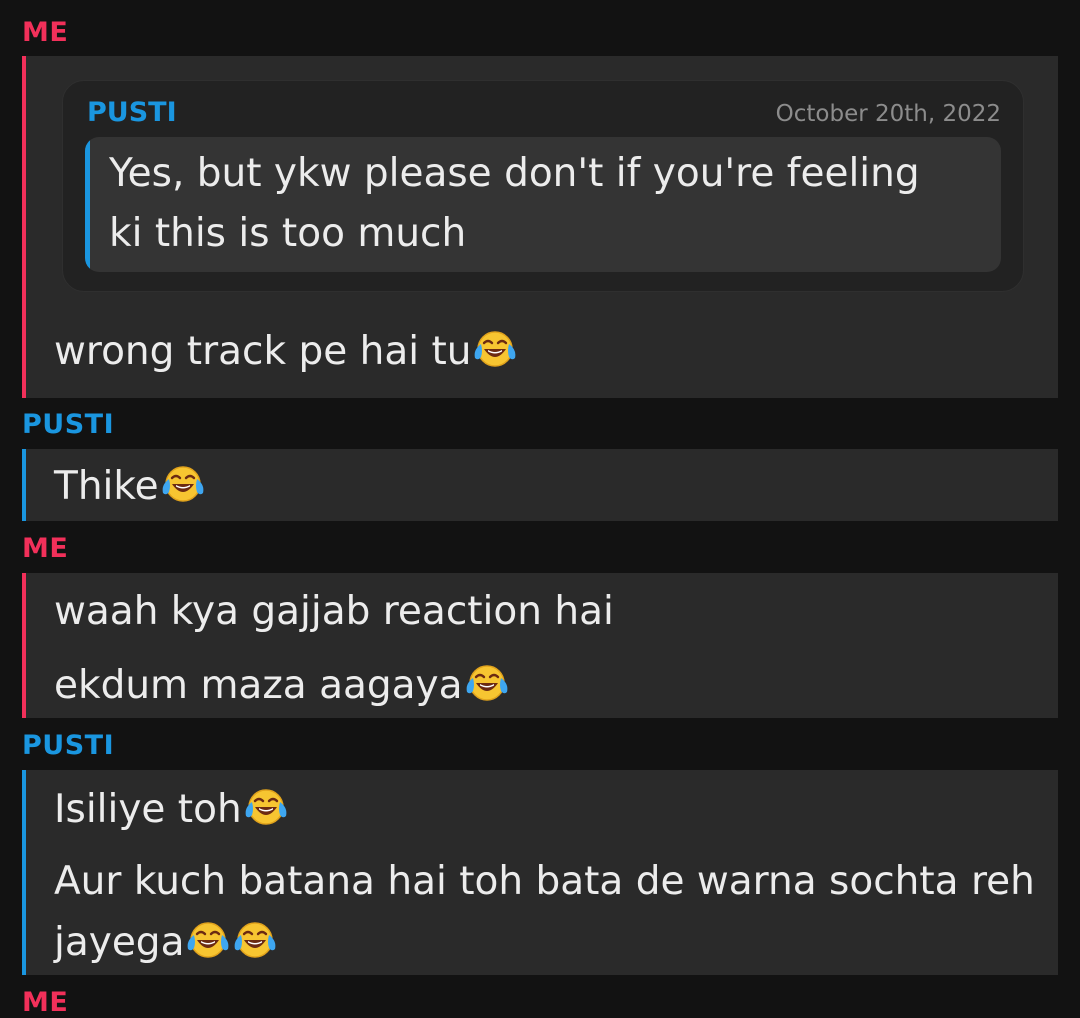 The height and width of the screenshot is (1018, 1080). I want to click on message-text-content: Thike, so click(106, 486).